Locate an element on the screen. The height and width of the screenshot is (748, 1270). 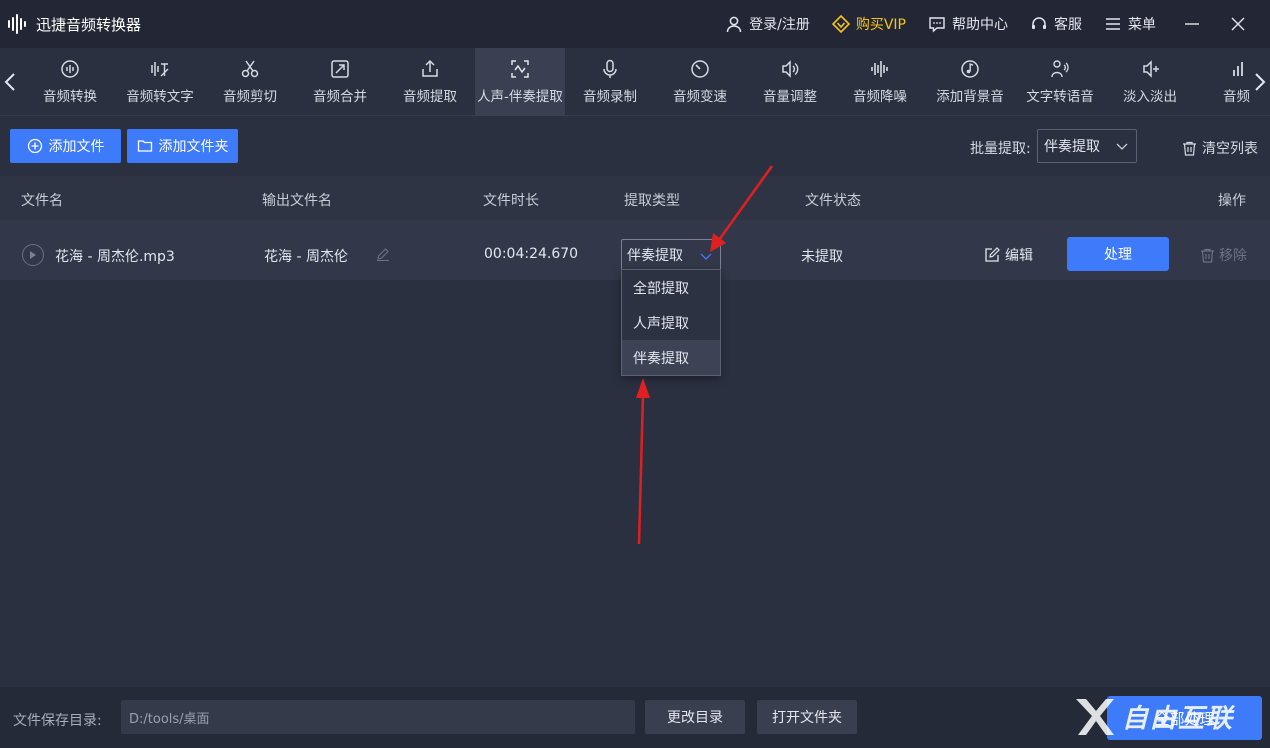
menu-button: 菜单 is located at coordinates (1130, 24).